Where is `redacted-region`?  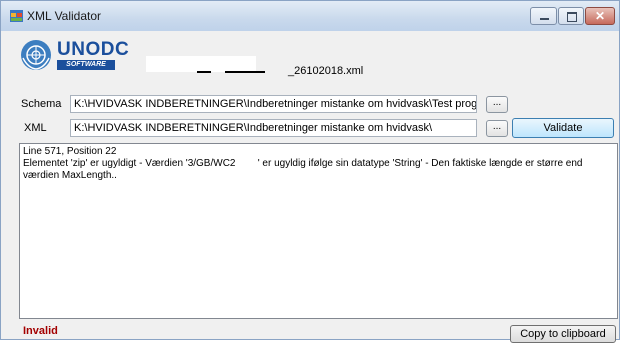
redacted-region is located at coordinates (201, 64).